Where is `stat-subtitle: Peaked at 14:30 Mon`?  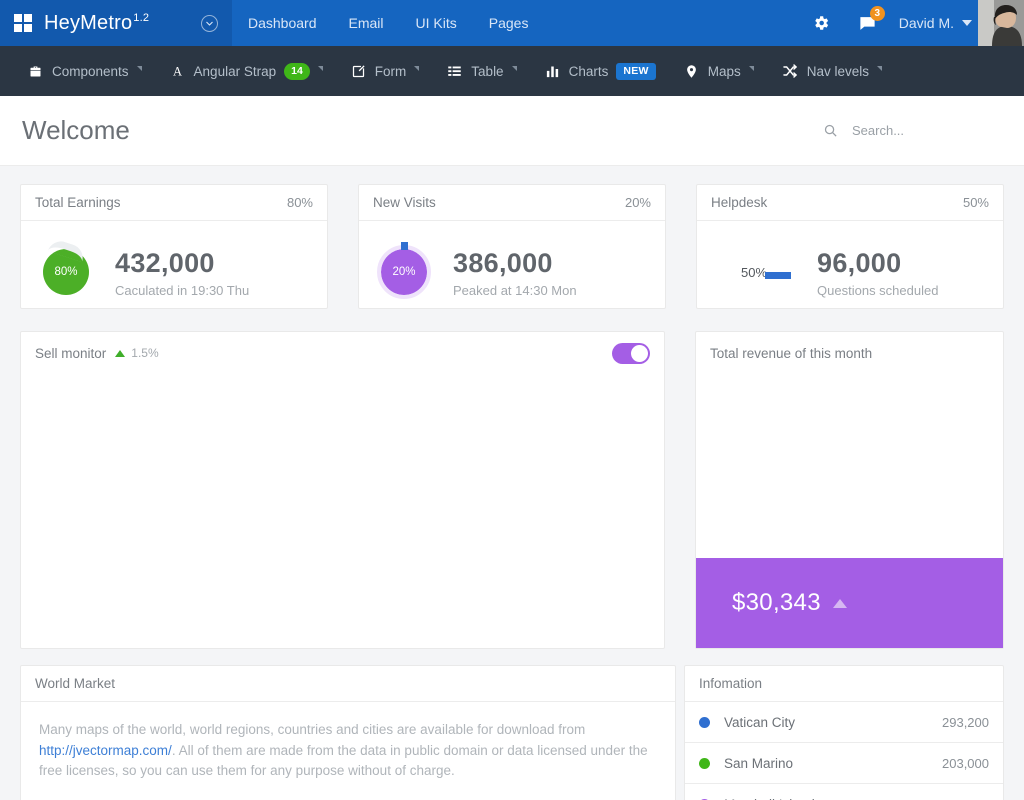
stat-subtitle: Peaked at 14:30 Mon is located at coordinates (515, 290).